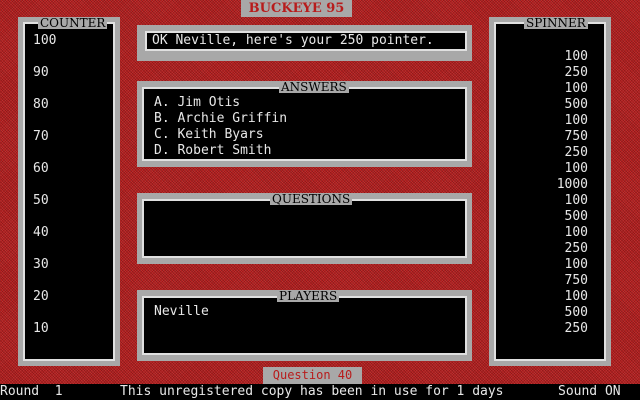 This screenshot has height=400, width=640. Describe the element at coordinates (41, 200) in the screenshot. I see `counter-value: 50` at that location.